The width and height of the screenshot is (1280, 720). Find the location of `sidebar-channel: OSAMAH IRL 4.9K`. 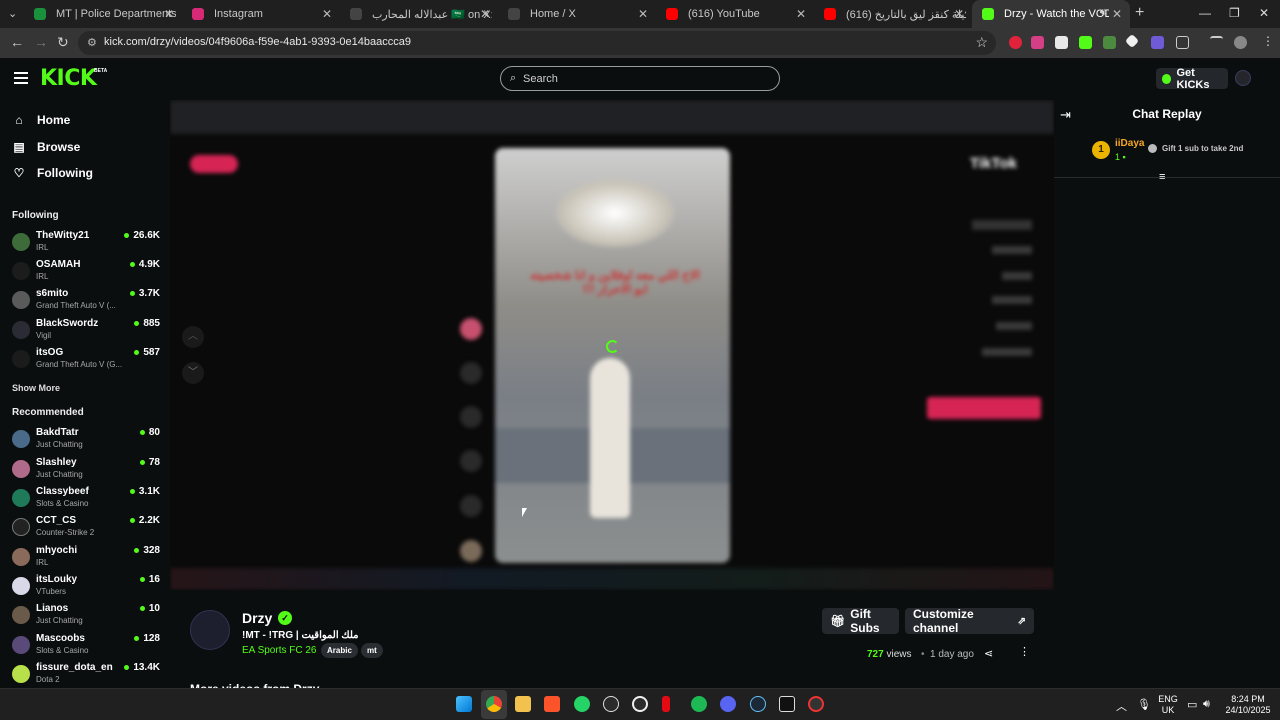

sidebar-channel: OSAMAH IRL 4.9K is located at coordinates (85, 272).